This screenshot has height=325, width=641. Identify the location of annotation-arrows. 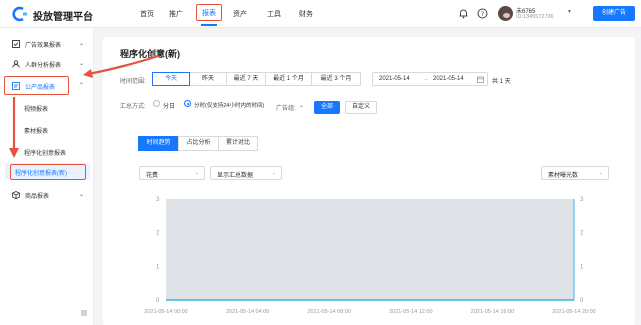
(84, 106).